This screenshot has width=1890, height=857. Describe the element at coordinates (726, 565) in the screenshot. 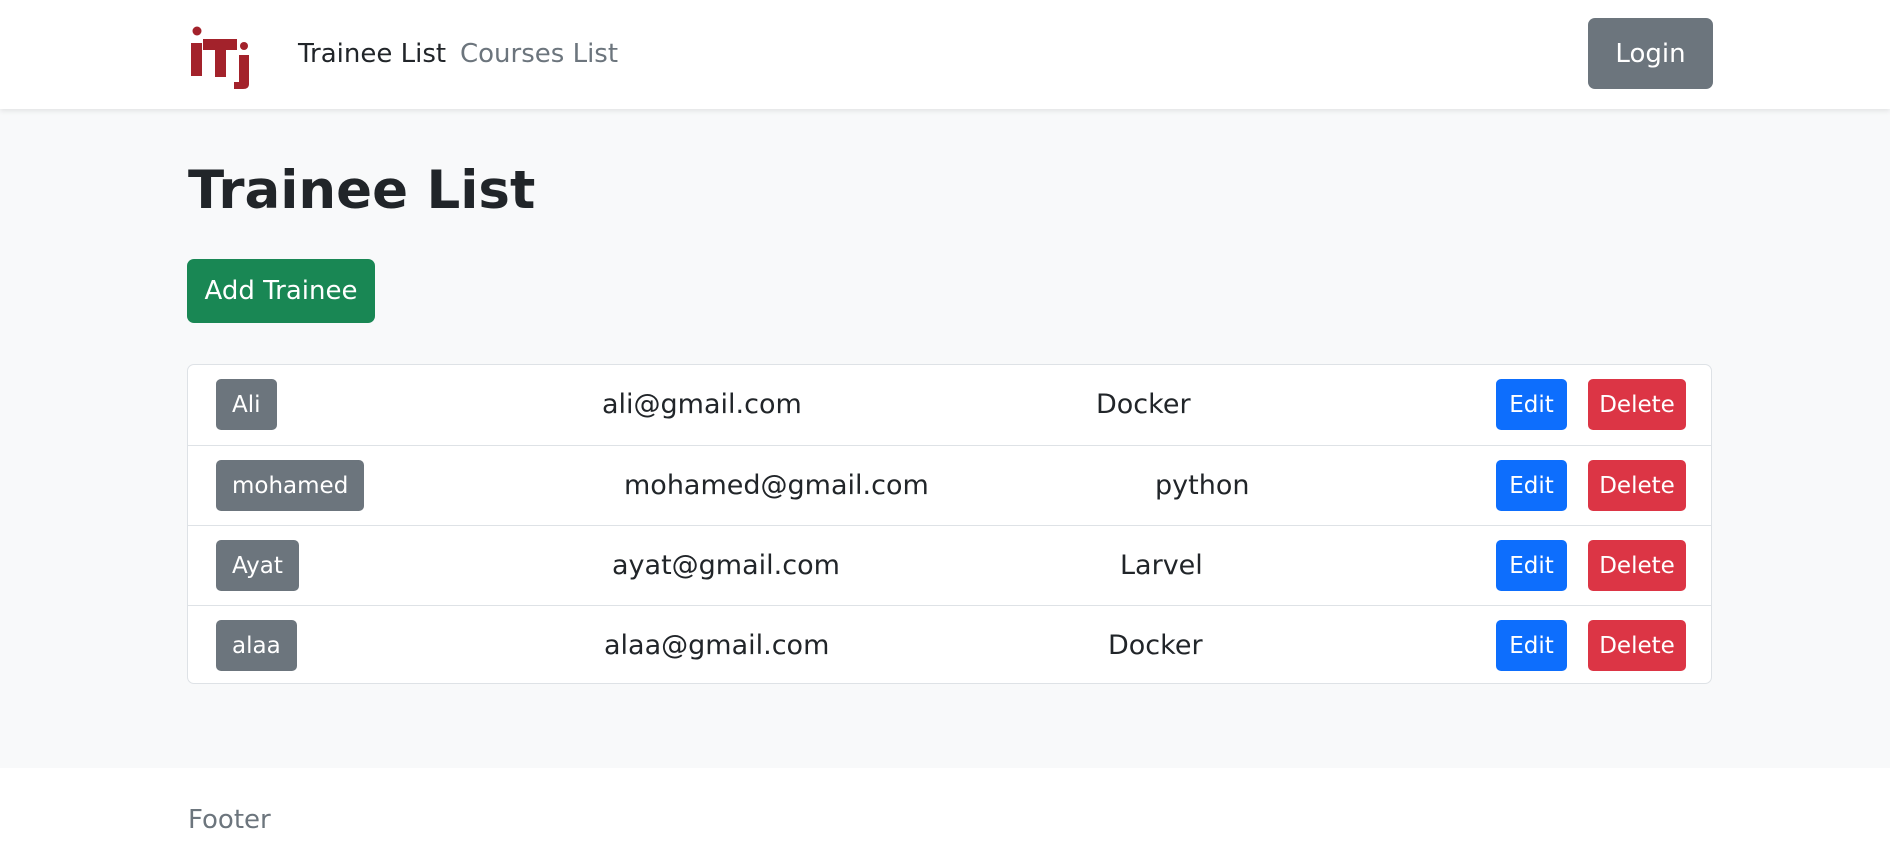

I see `trainee-email: ayat@gmail.com` at that location.